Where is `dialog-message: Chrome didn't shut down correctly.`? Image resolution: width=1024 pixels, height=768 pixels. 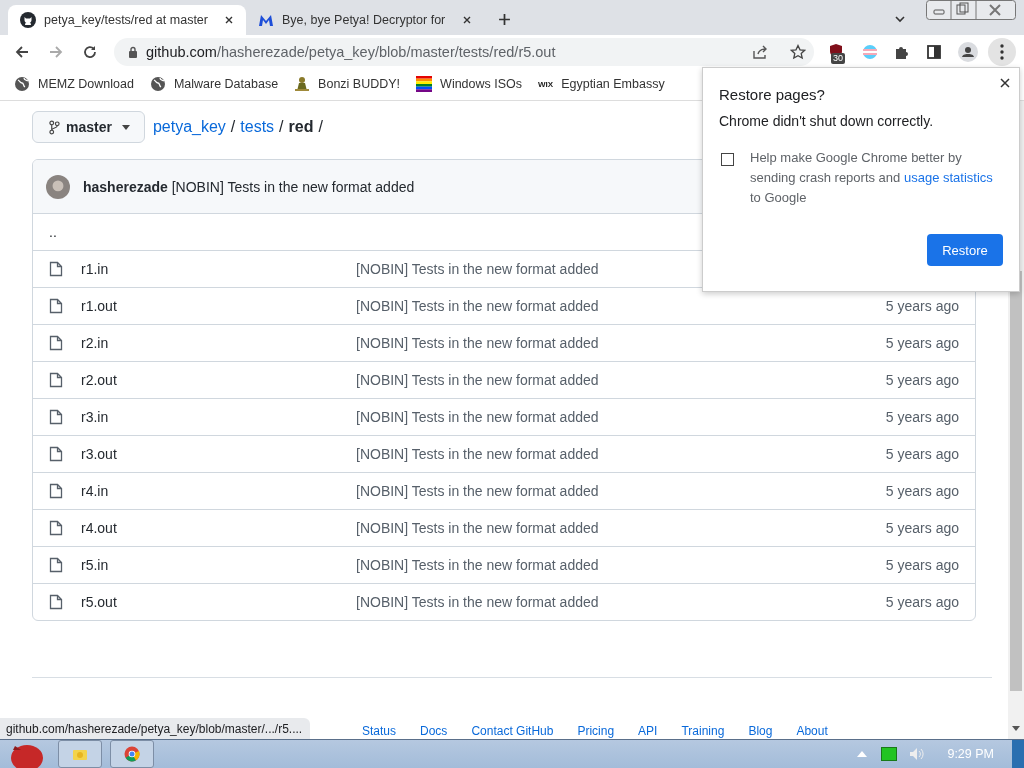 dialog-message: Chrome didn't shut down correctly. is located at coordinates (827, 121).